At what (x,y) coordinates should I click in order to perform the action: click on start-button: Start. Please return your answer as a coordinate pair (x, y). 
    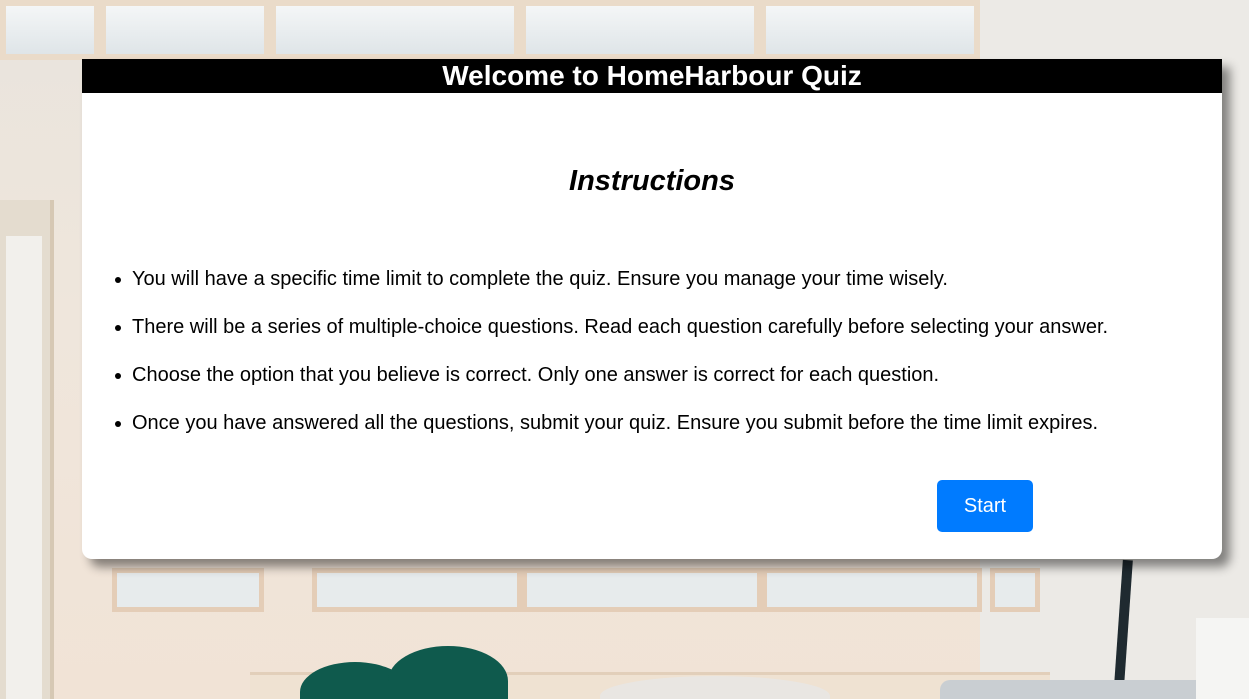
    Looking at the image, I should click on (985, 506).